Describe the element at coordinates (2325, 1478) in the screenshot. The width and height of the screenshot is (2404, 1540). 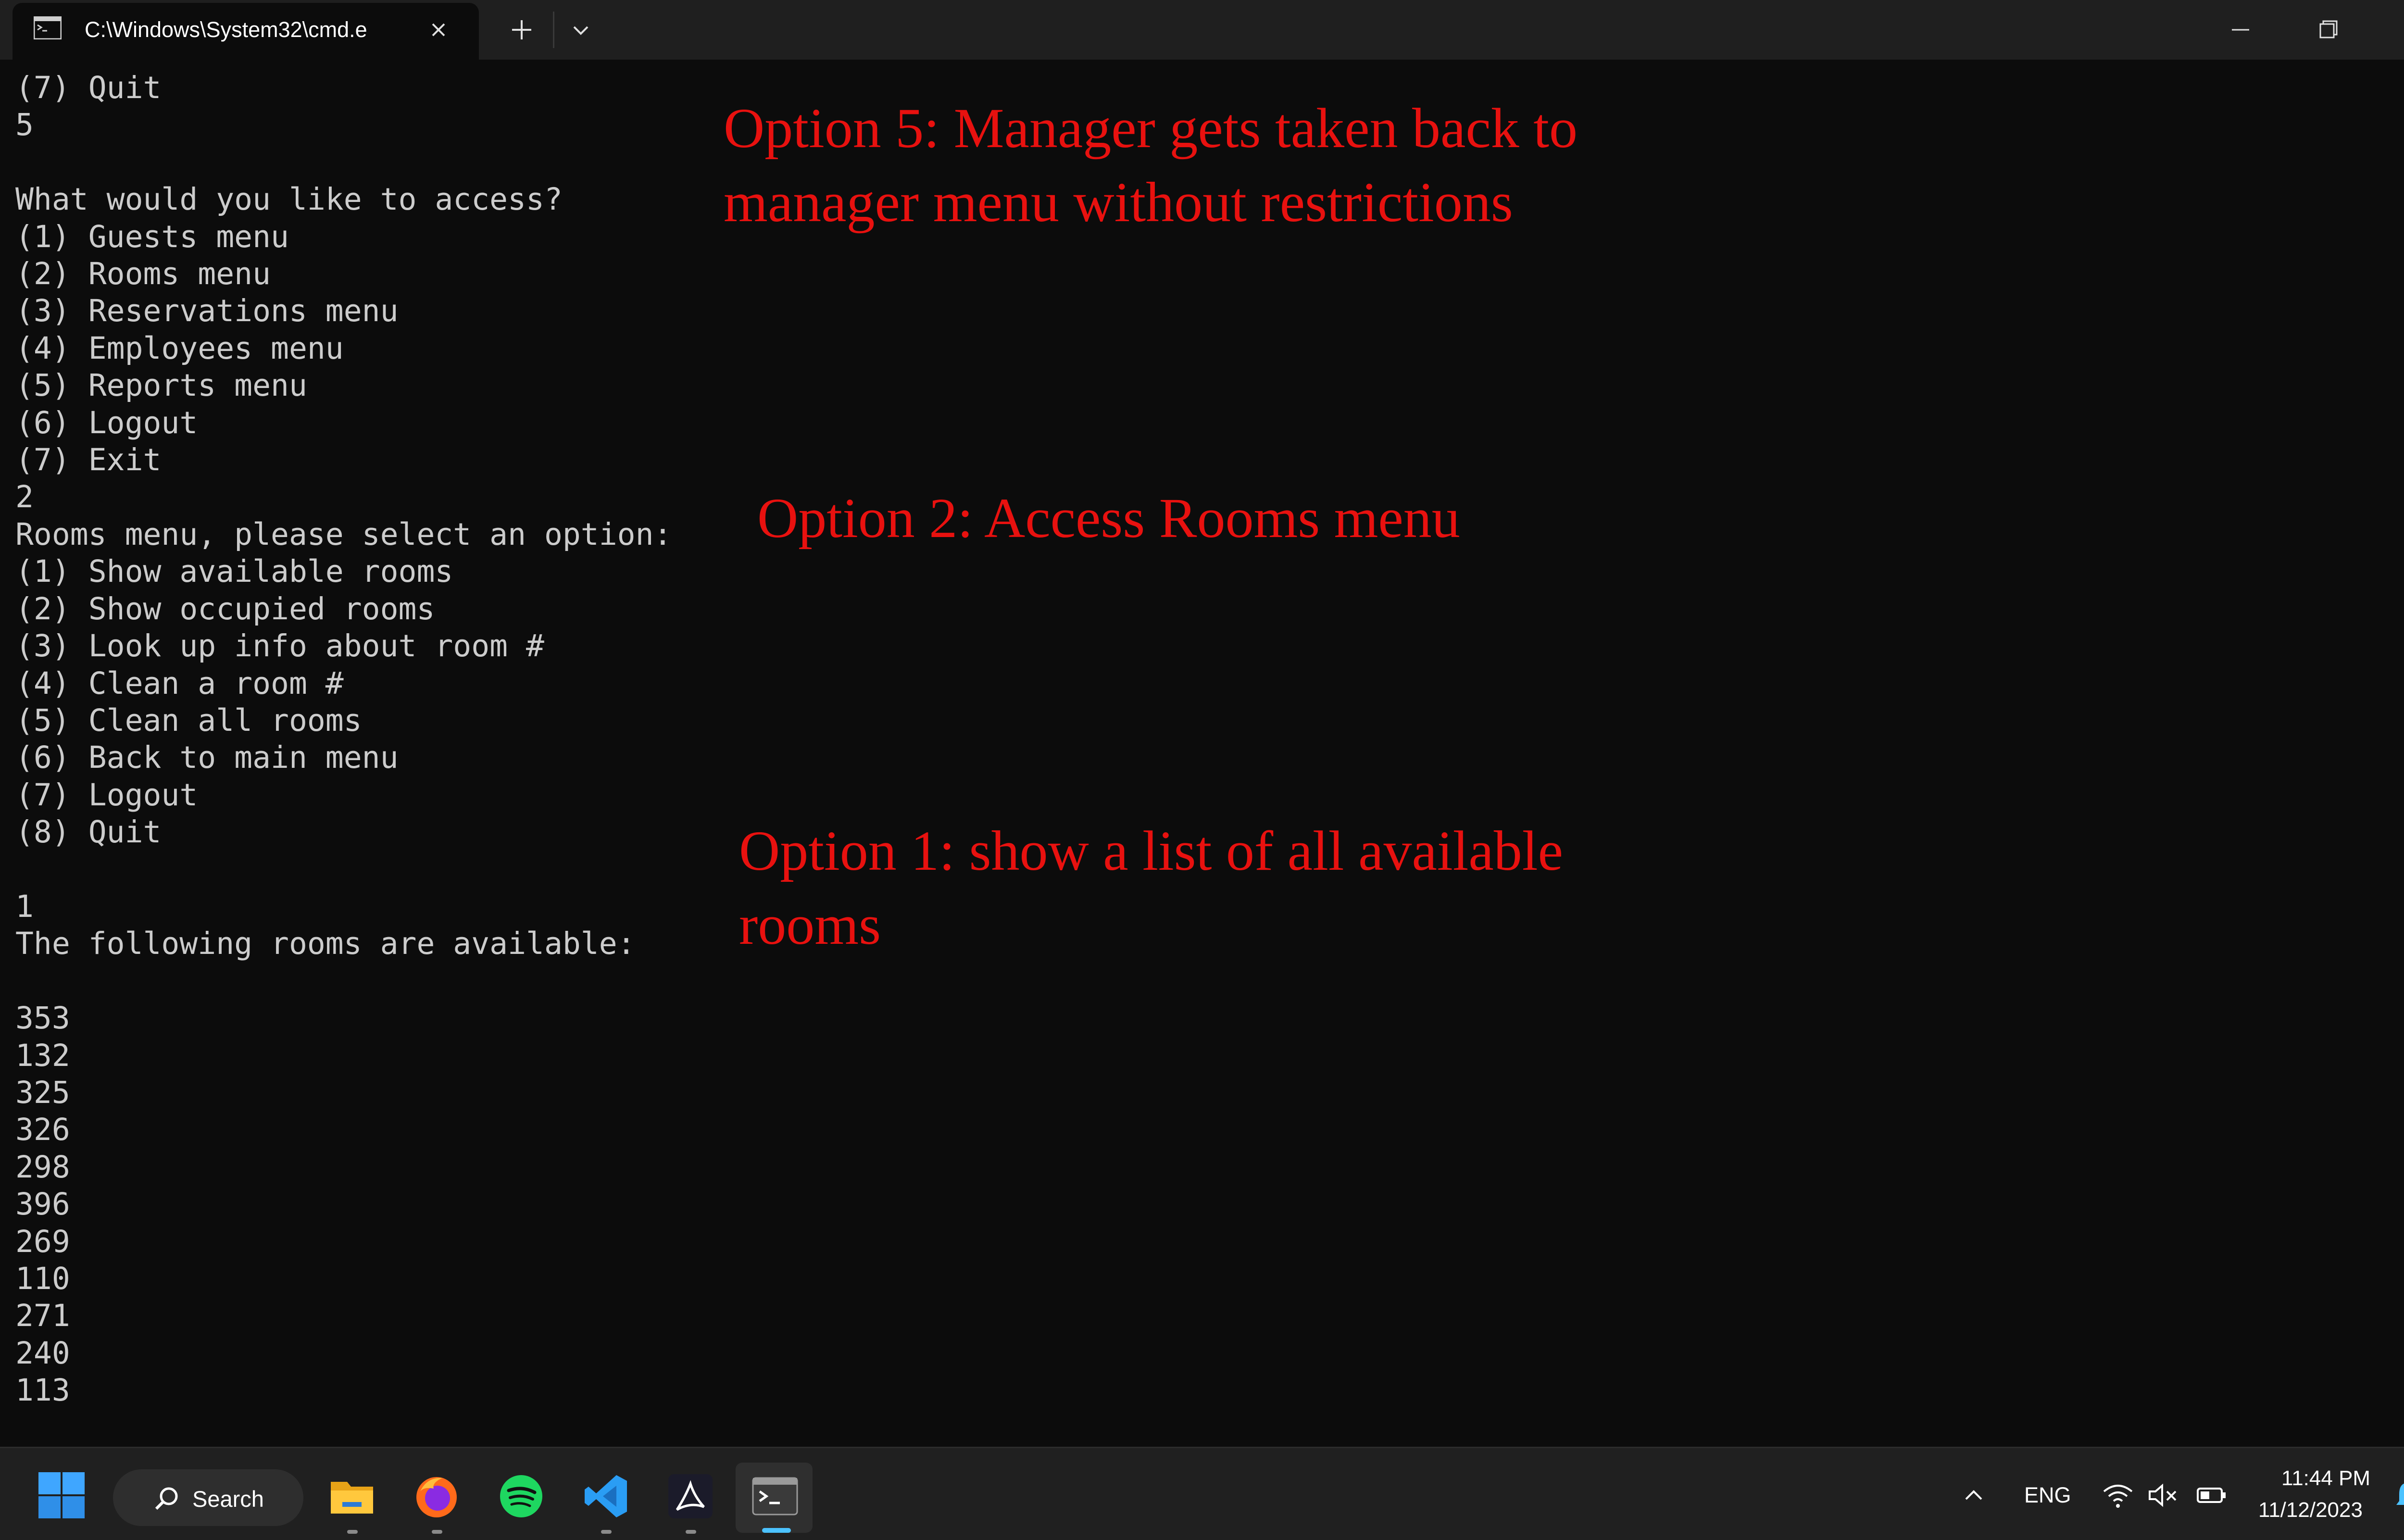
I see `clock-time: 11:44 PM` at that location.